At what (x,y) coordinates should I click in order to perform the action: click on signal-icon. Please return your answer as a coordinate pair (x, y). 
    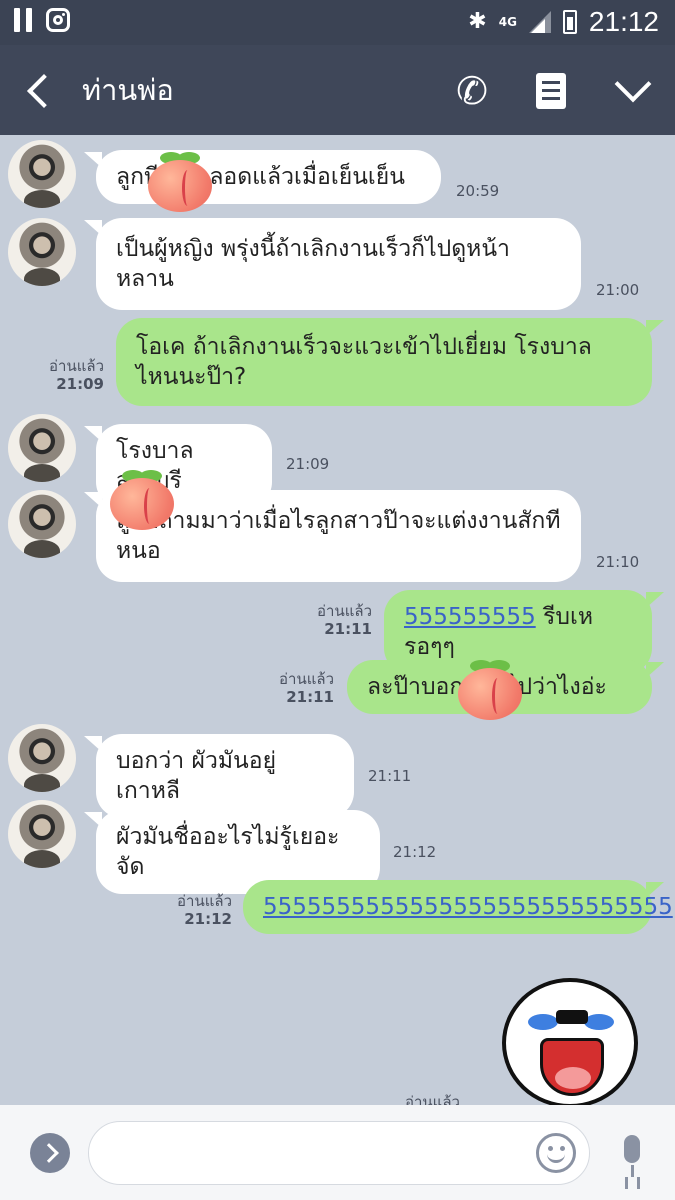
    Looking at the image, I should click on (539, 22).